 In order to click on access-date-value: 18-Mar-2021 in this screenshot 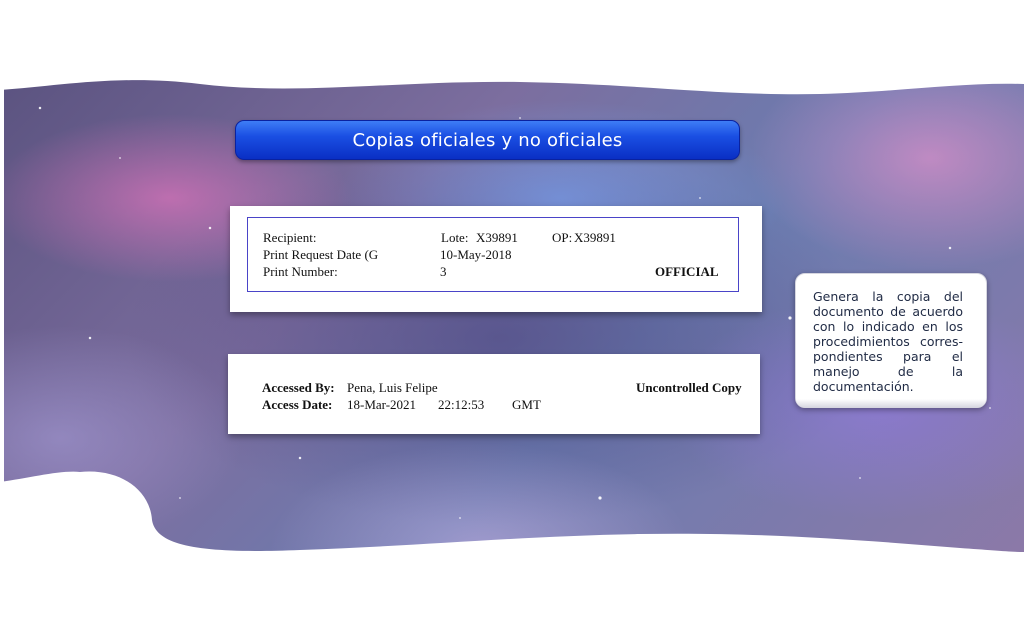, I will do `click(382, 404)`.